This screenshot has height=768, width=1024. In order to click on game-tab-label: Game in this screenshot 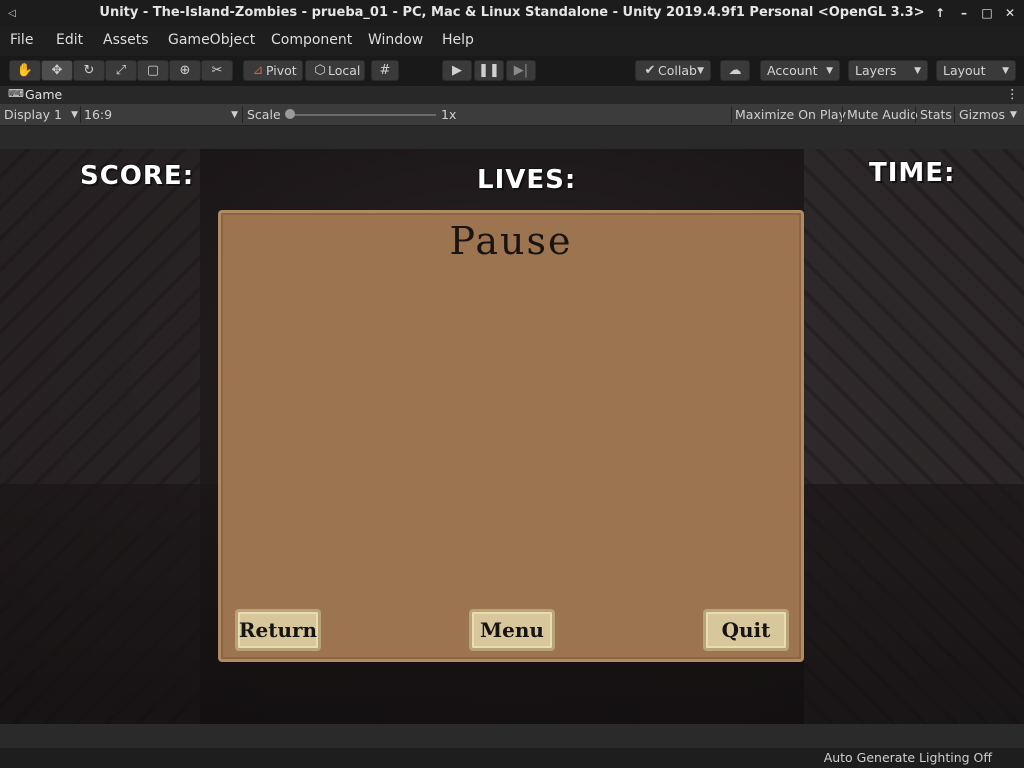, I will do `click(44, 94)`.